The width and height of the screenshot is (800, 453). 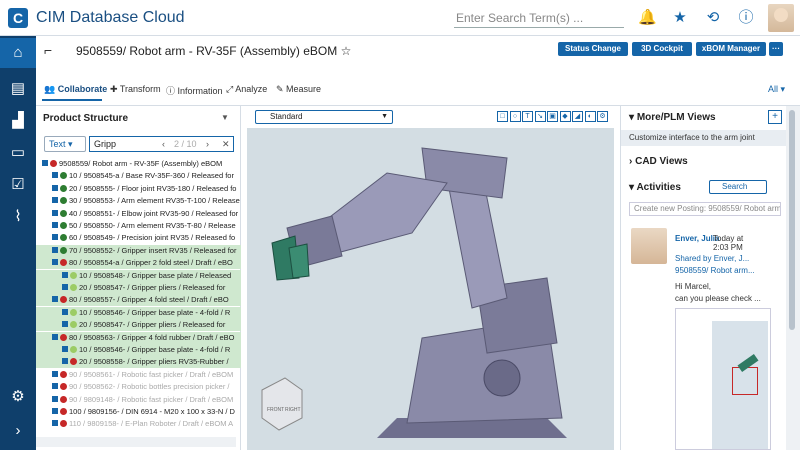 What do you see at coordinates (502, 116) in the screenshot?
I see `viewer-tool-button: □` at bounding box center [502, 116].